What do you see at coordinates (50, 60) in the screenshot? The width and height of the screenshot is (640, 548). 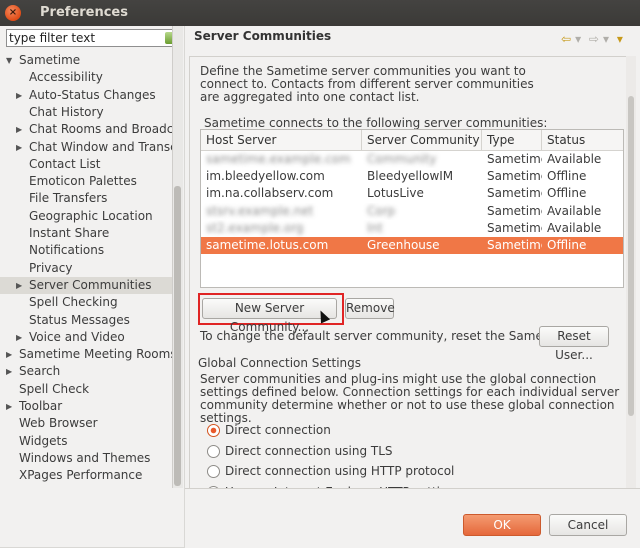 I see `tree-item-label: Sametime` at bounding box center [50, 60].